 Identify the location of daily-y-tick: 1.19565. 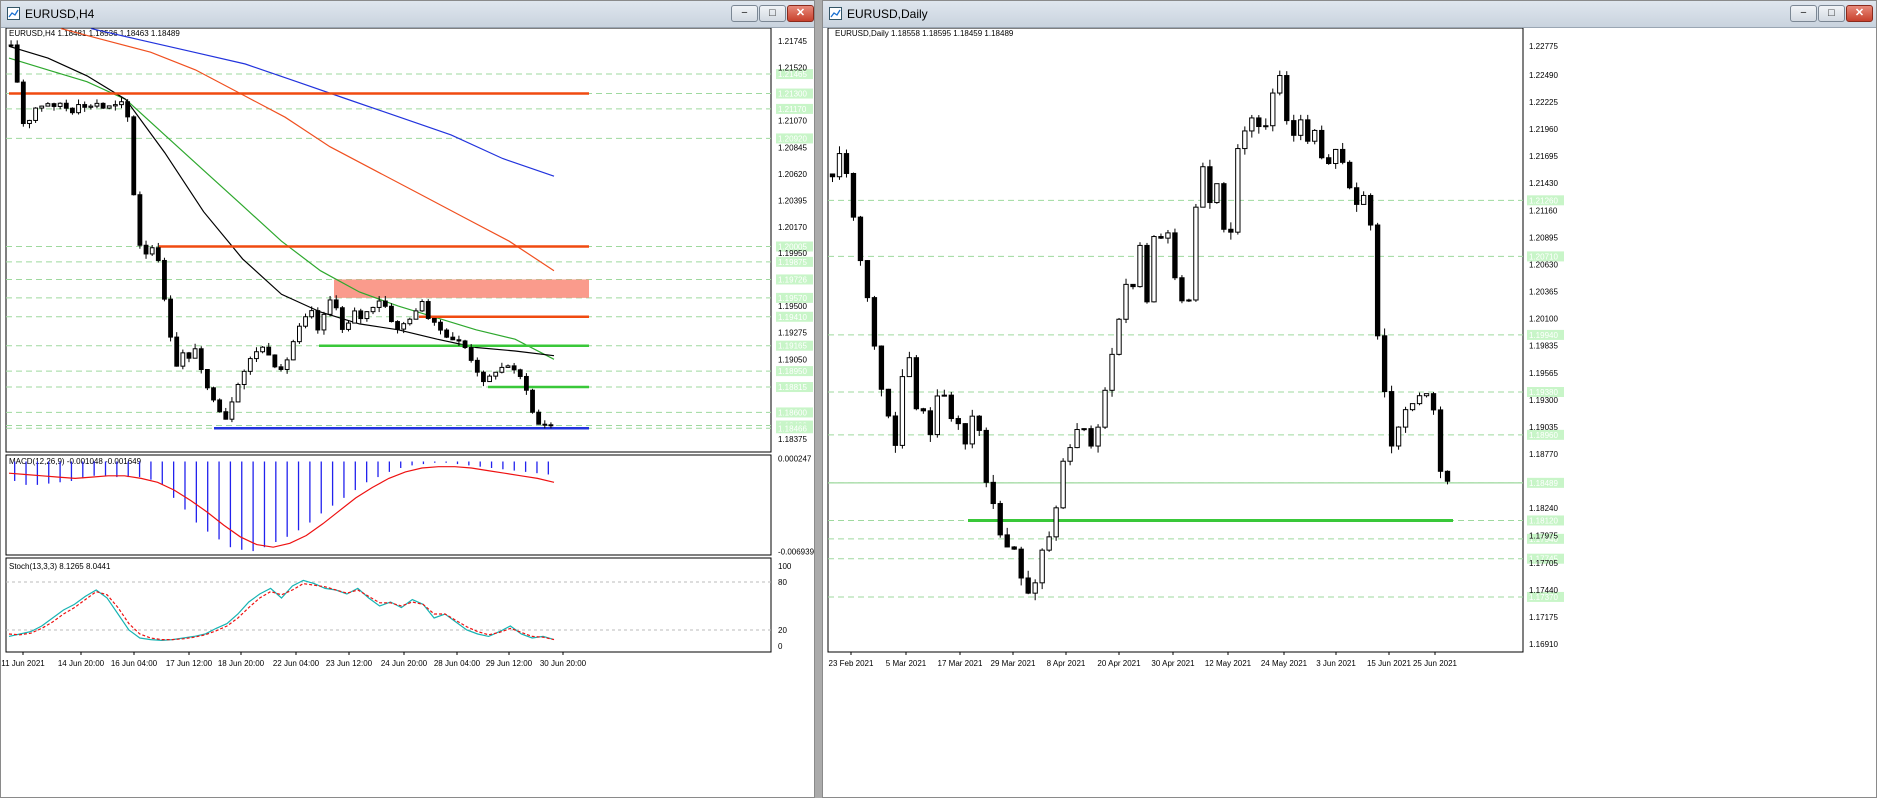
(1543, 373).